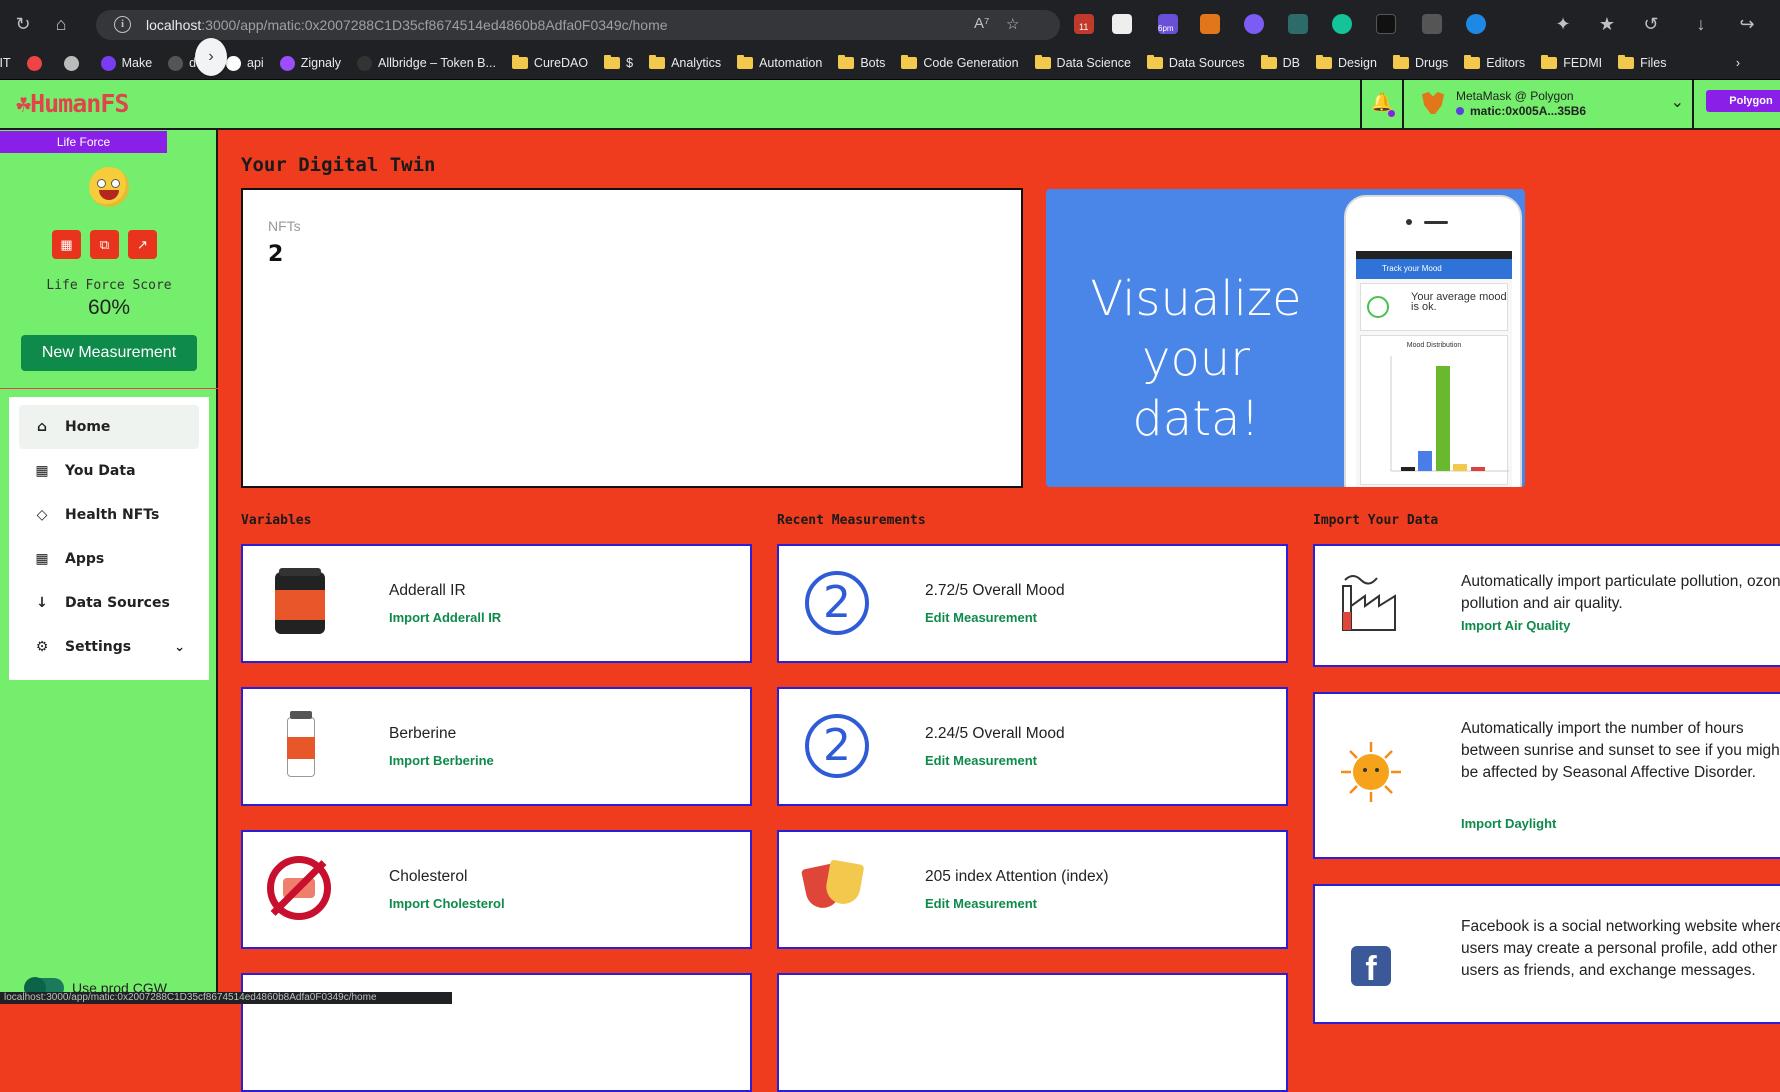  I want to click on measurement-card, so click(1032, 1032).